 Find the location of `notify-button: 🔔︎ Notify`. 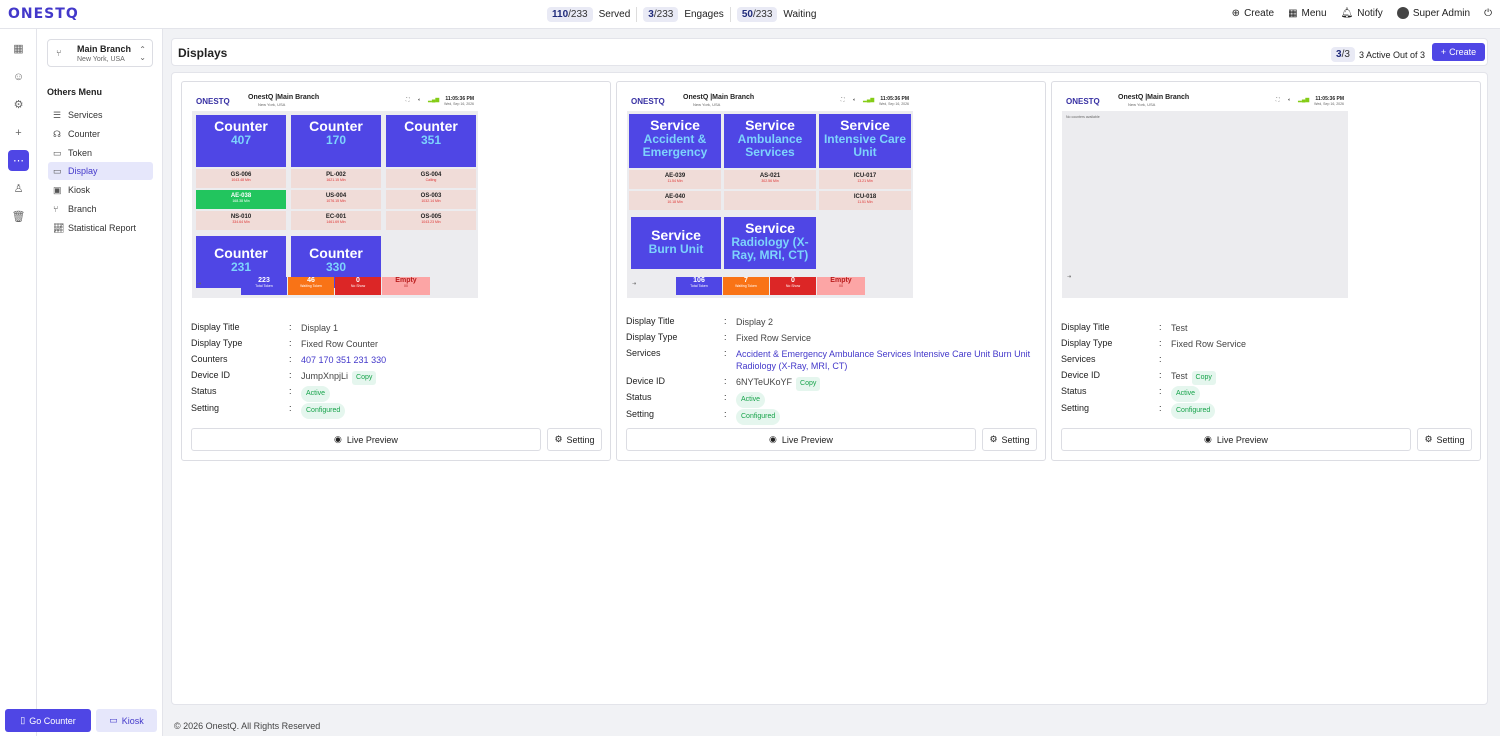

notify-button: 🔔︎ Notify is located at coordinates (1362, 13).